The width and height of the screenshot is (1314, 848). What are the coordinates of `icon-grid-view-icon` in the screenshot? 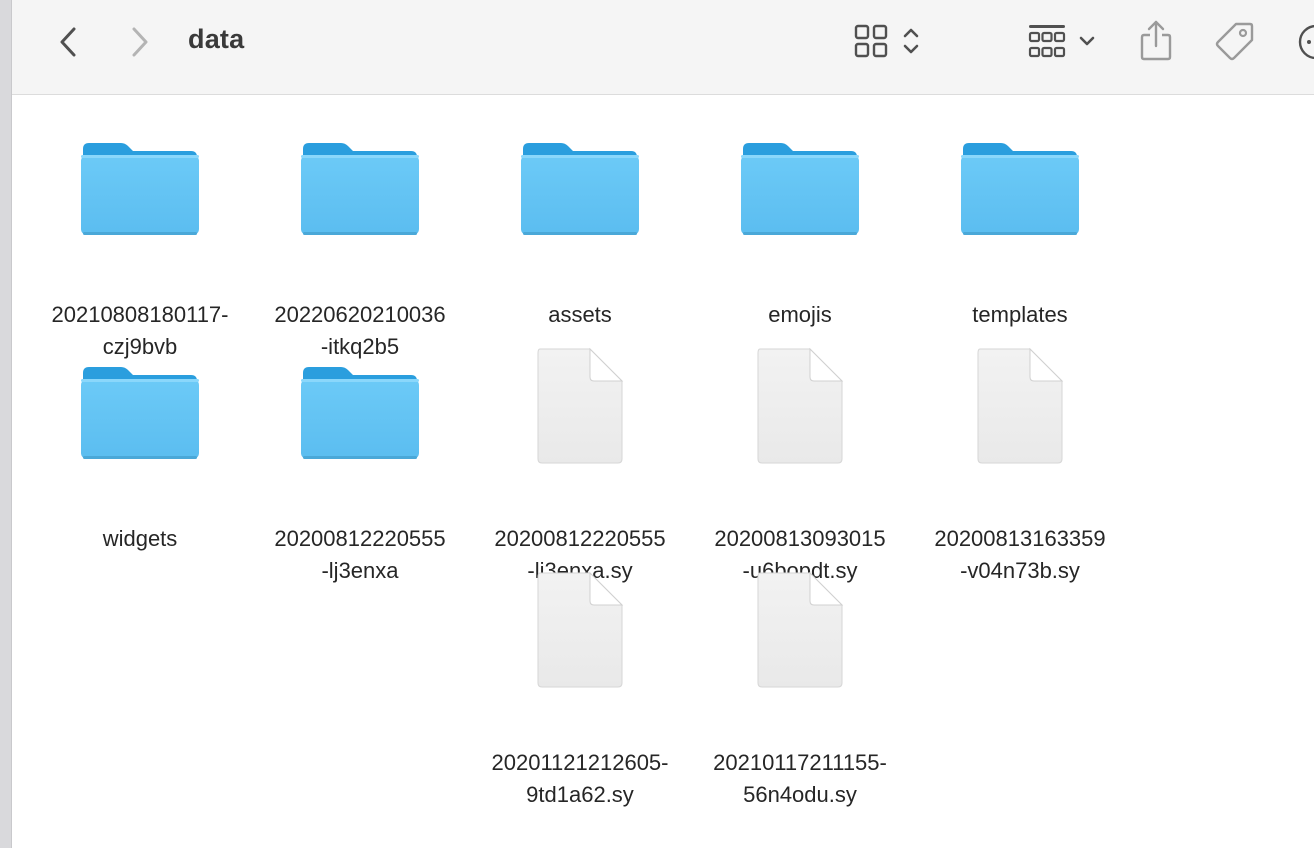 It's located at (871, 41).